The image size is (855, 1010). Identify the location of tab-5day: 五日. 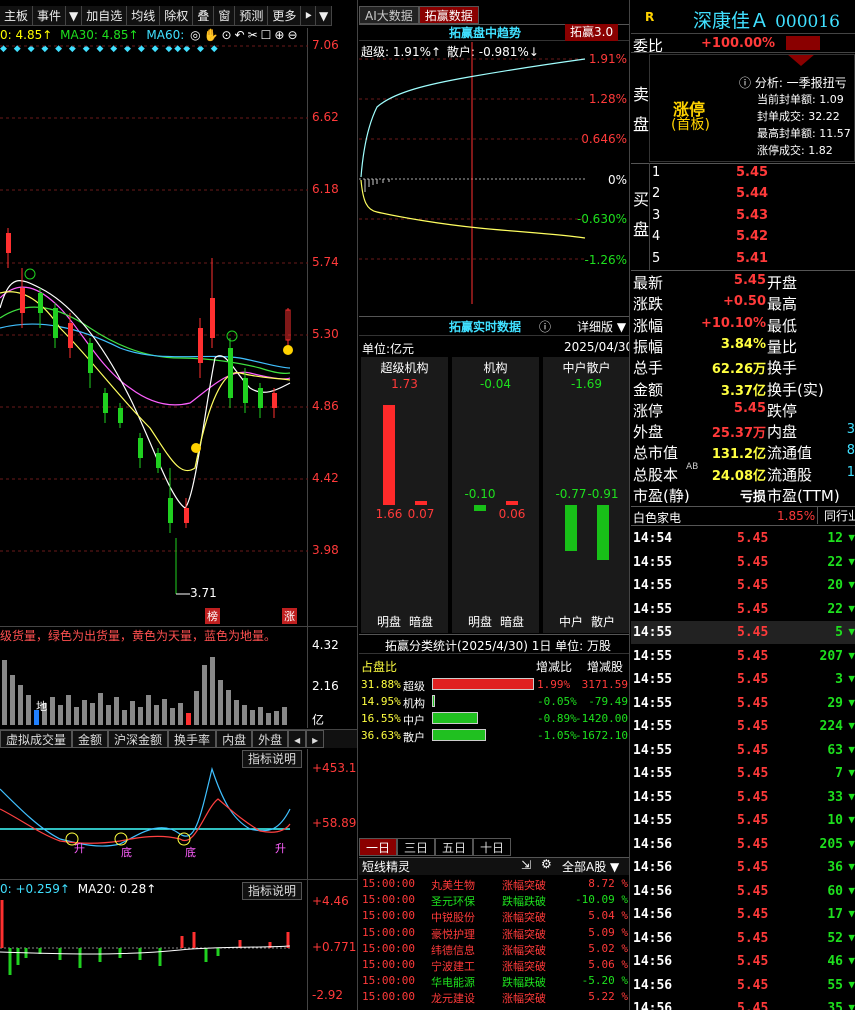
(454, 847).